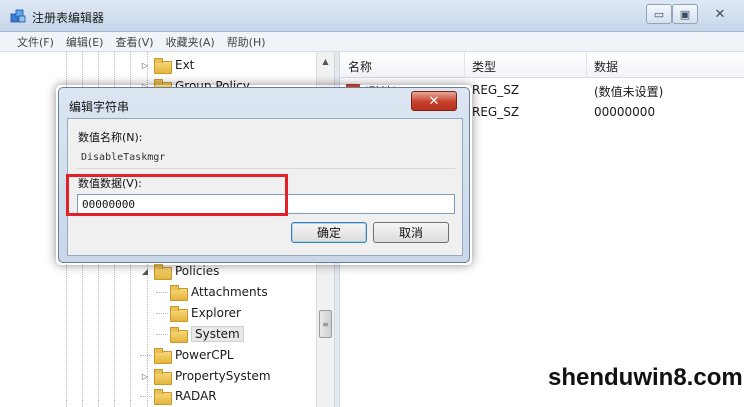  Describe the element at coordinates (372, 16) in the screenshot. I see `window-titlebar: 注册表编辑器 ▭ ▣ ✕` at that location.